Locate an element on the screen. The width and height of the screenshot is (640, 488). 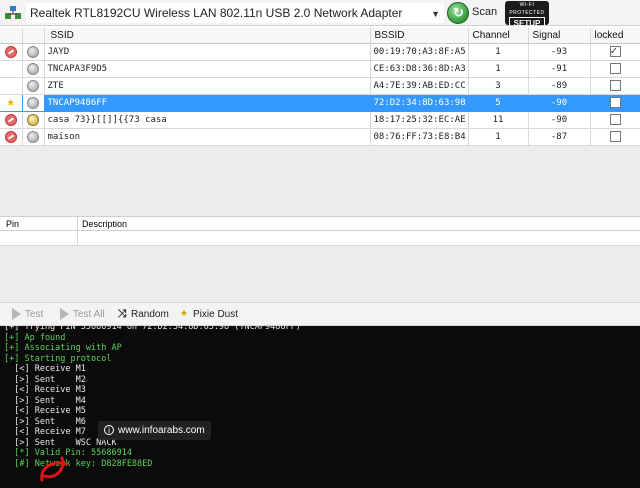
action-toolbar: Test Test All ⤨ Random ✦ Pixie Dust is located at coordinates (320, 314).